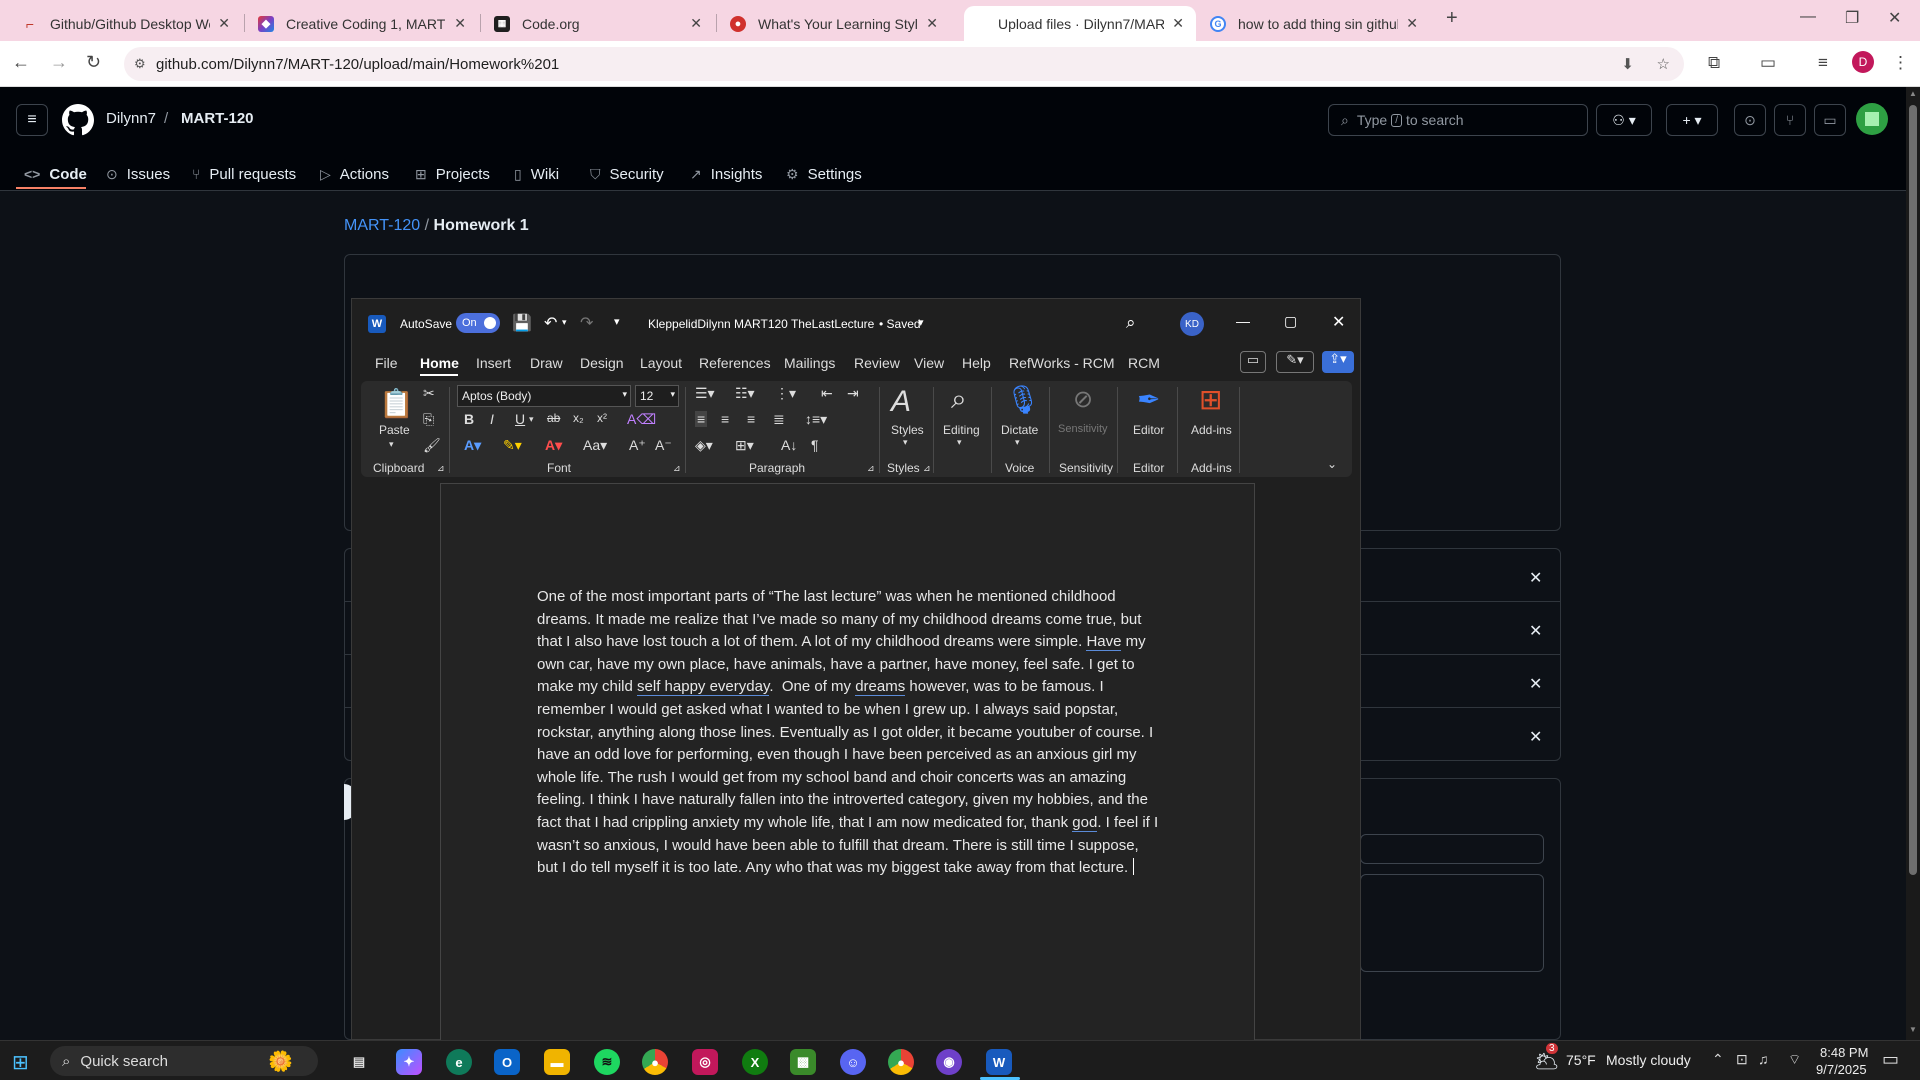  What do you see at coordinates (871, 468) in the screenshot?
I see `paragraph-launcher-icon: ⊿` at bounding box center [871, 468].